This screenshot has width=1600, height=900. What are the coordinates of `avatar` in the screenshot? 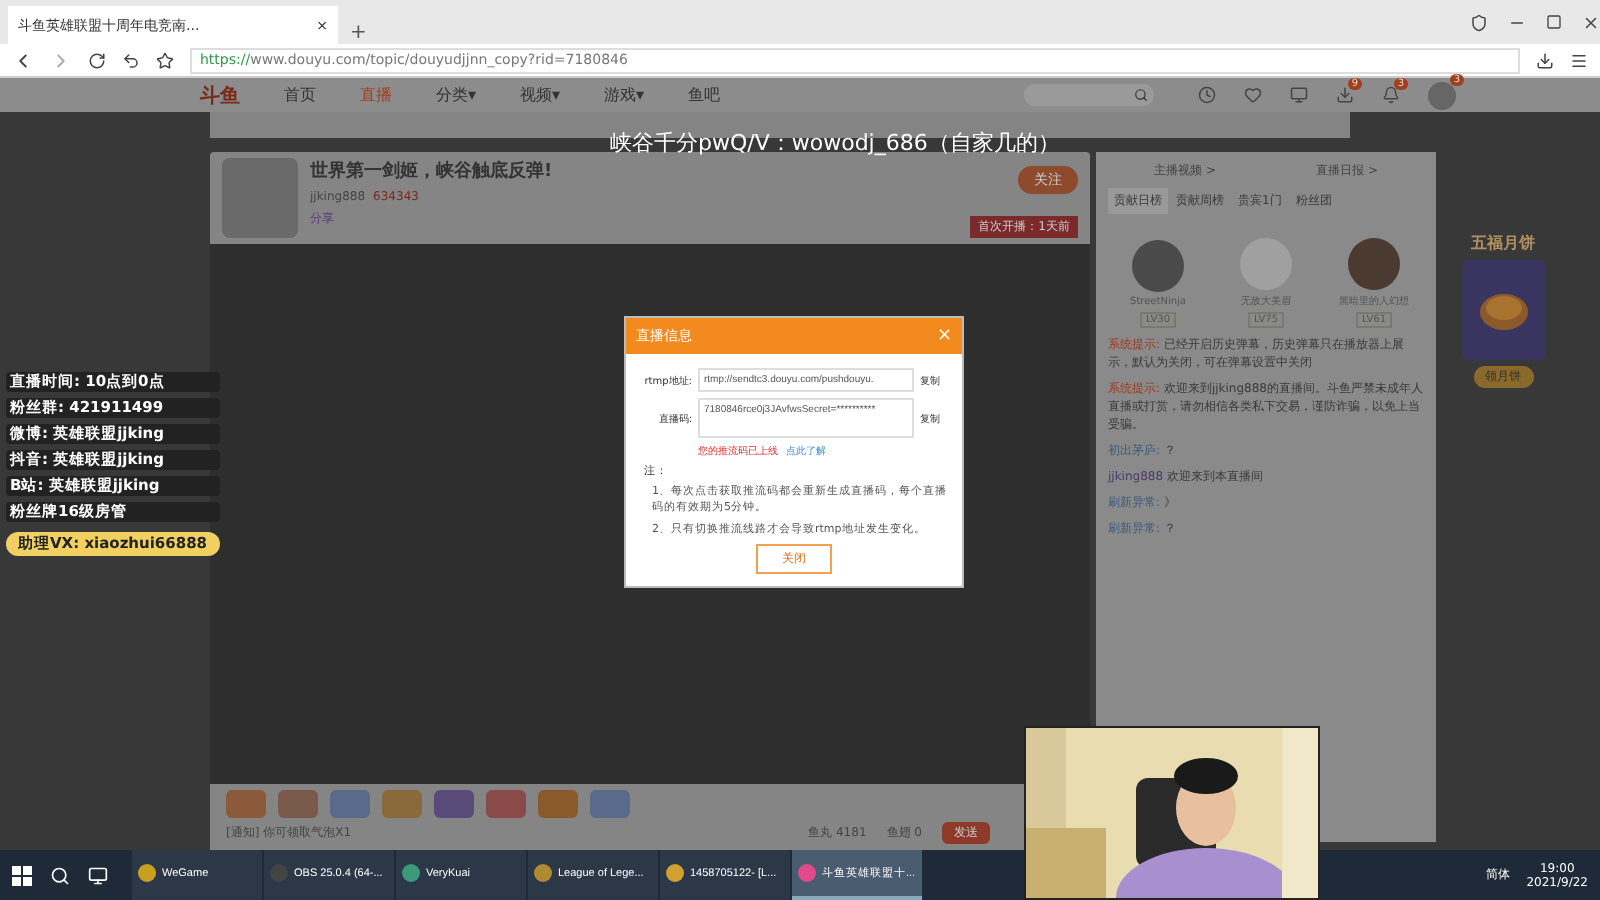 It's located at (1442, 95).